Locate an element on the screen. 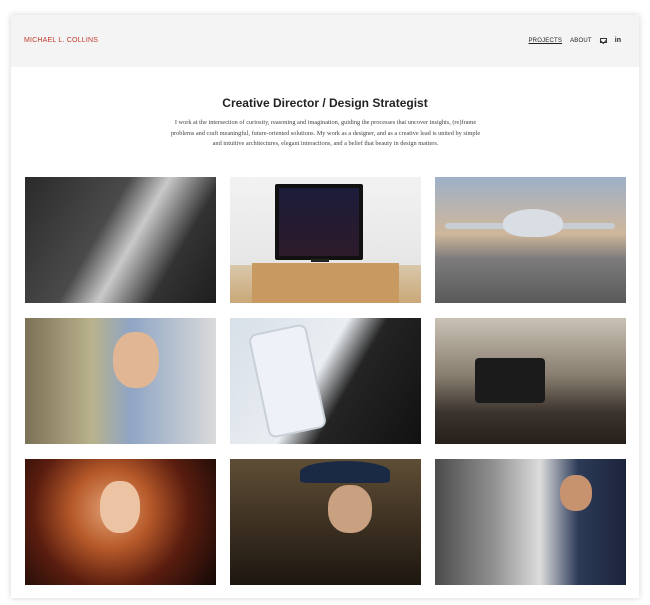  project-tile-smartphone is located at coordinates (325, 381).